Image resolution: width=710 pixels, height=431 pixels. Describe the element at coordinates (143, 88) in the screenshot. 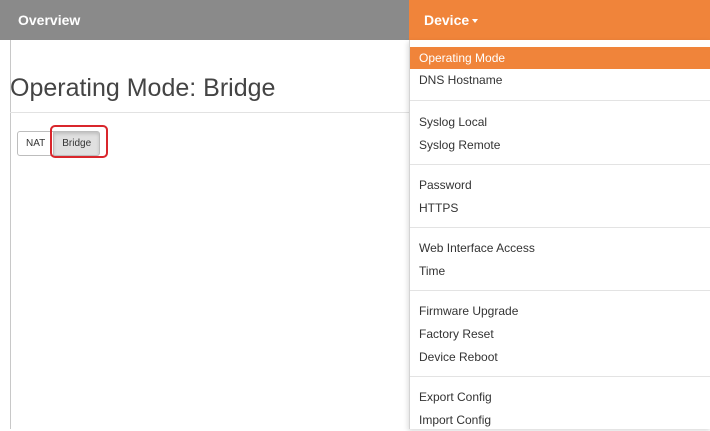

I see `page-title: Operating Mode: Bridge` at that location.